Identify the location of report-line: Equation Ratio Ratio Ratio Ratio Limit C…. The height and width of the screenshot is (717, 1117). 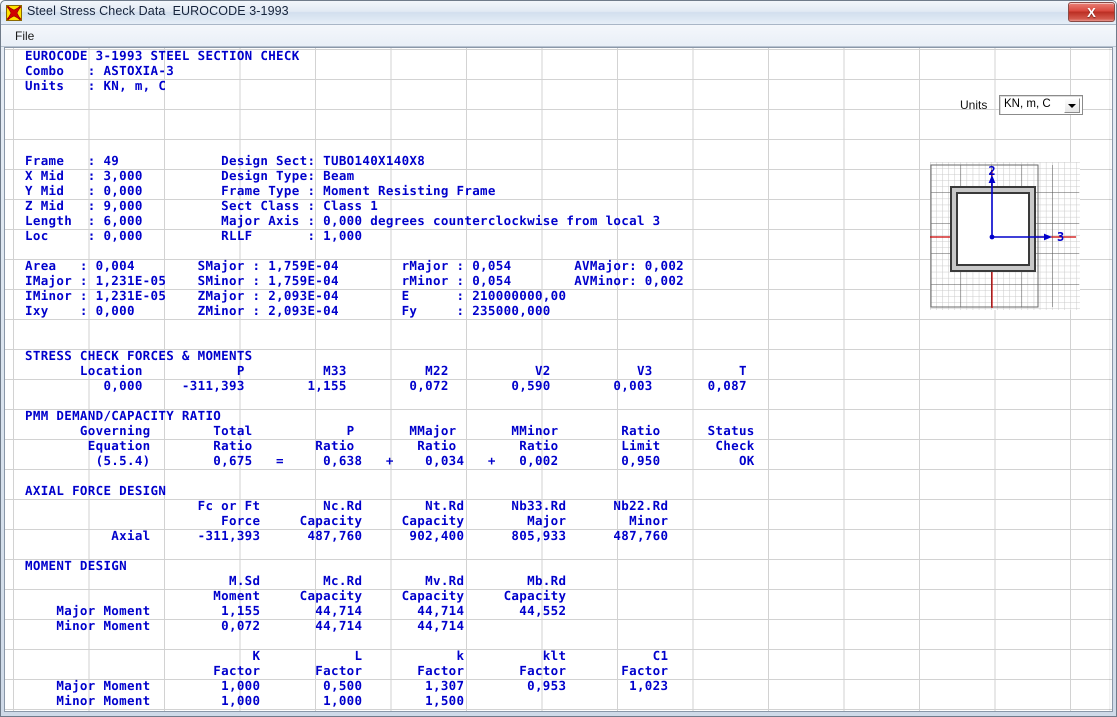
(390, 445).